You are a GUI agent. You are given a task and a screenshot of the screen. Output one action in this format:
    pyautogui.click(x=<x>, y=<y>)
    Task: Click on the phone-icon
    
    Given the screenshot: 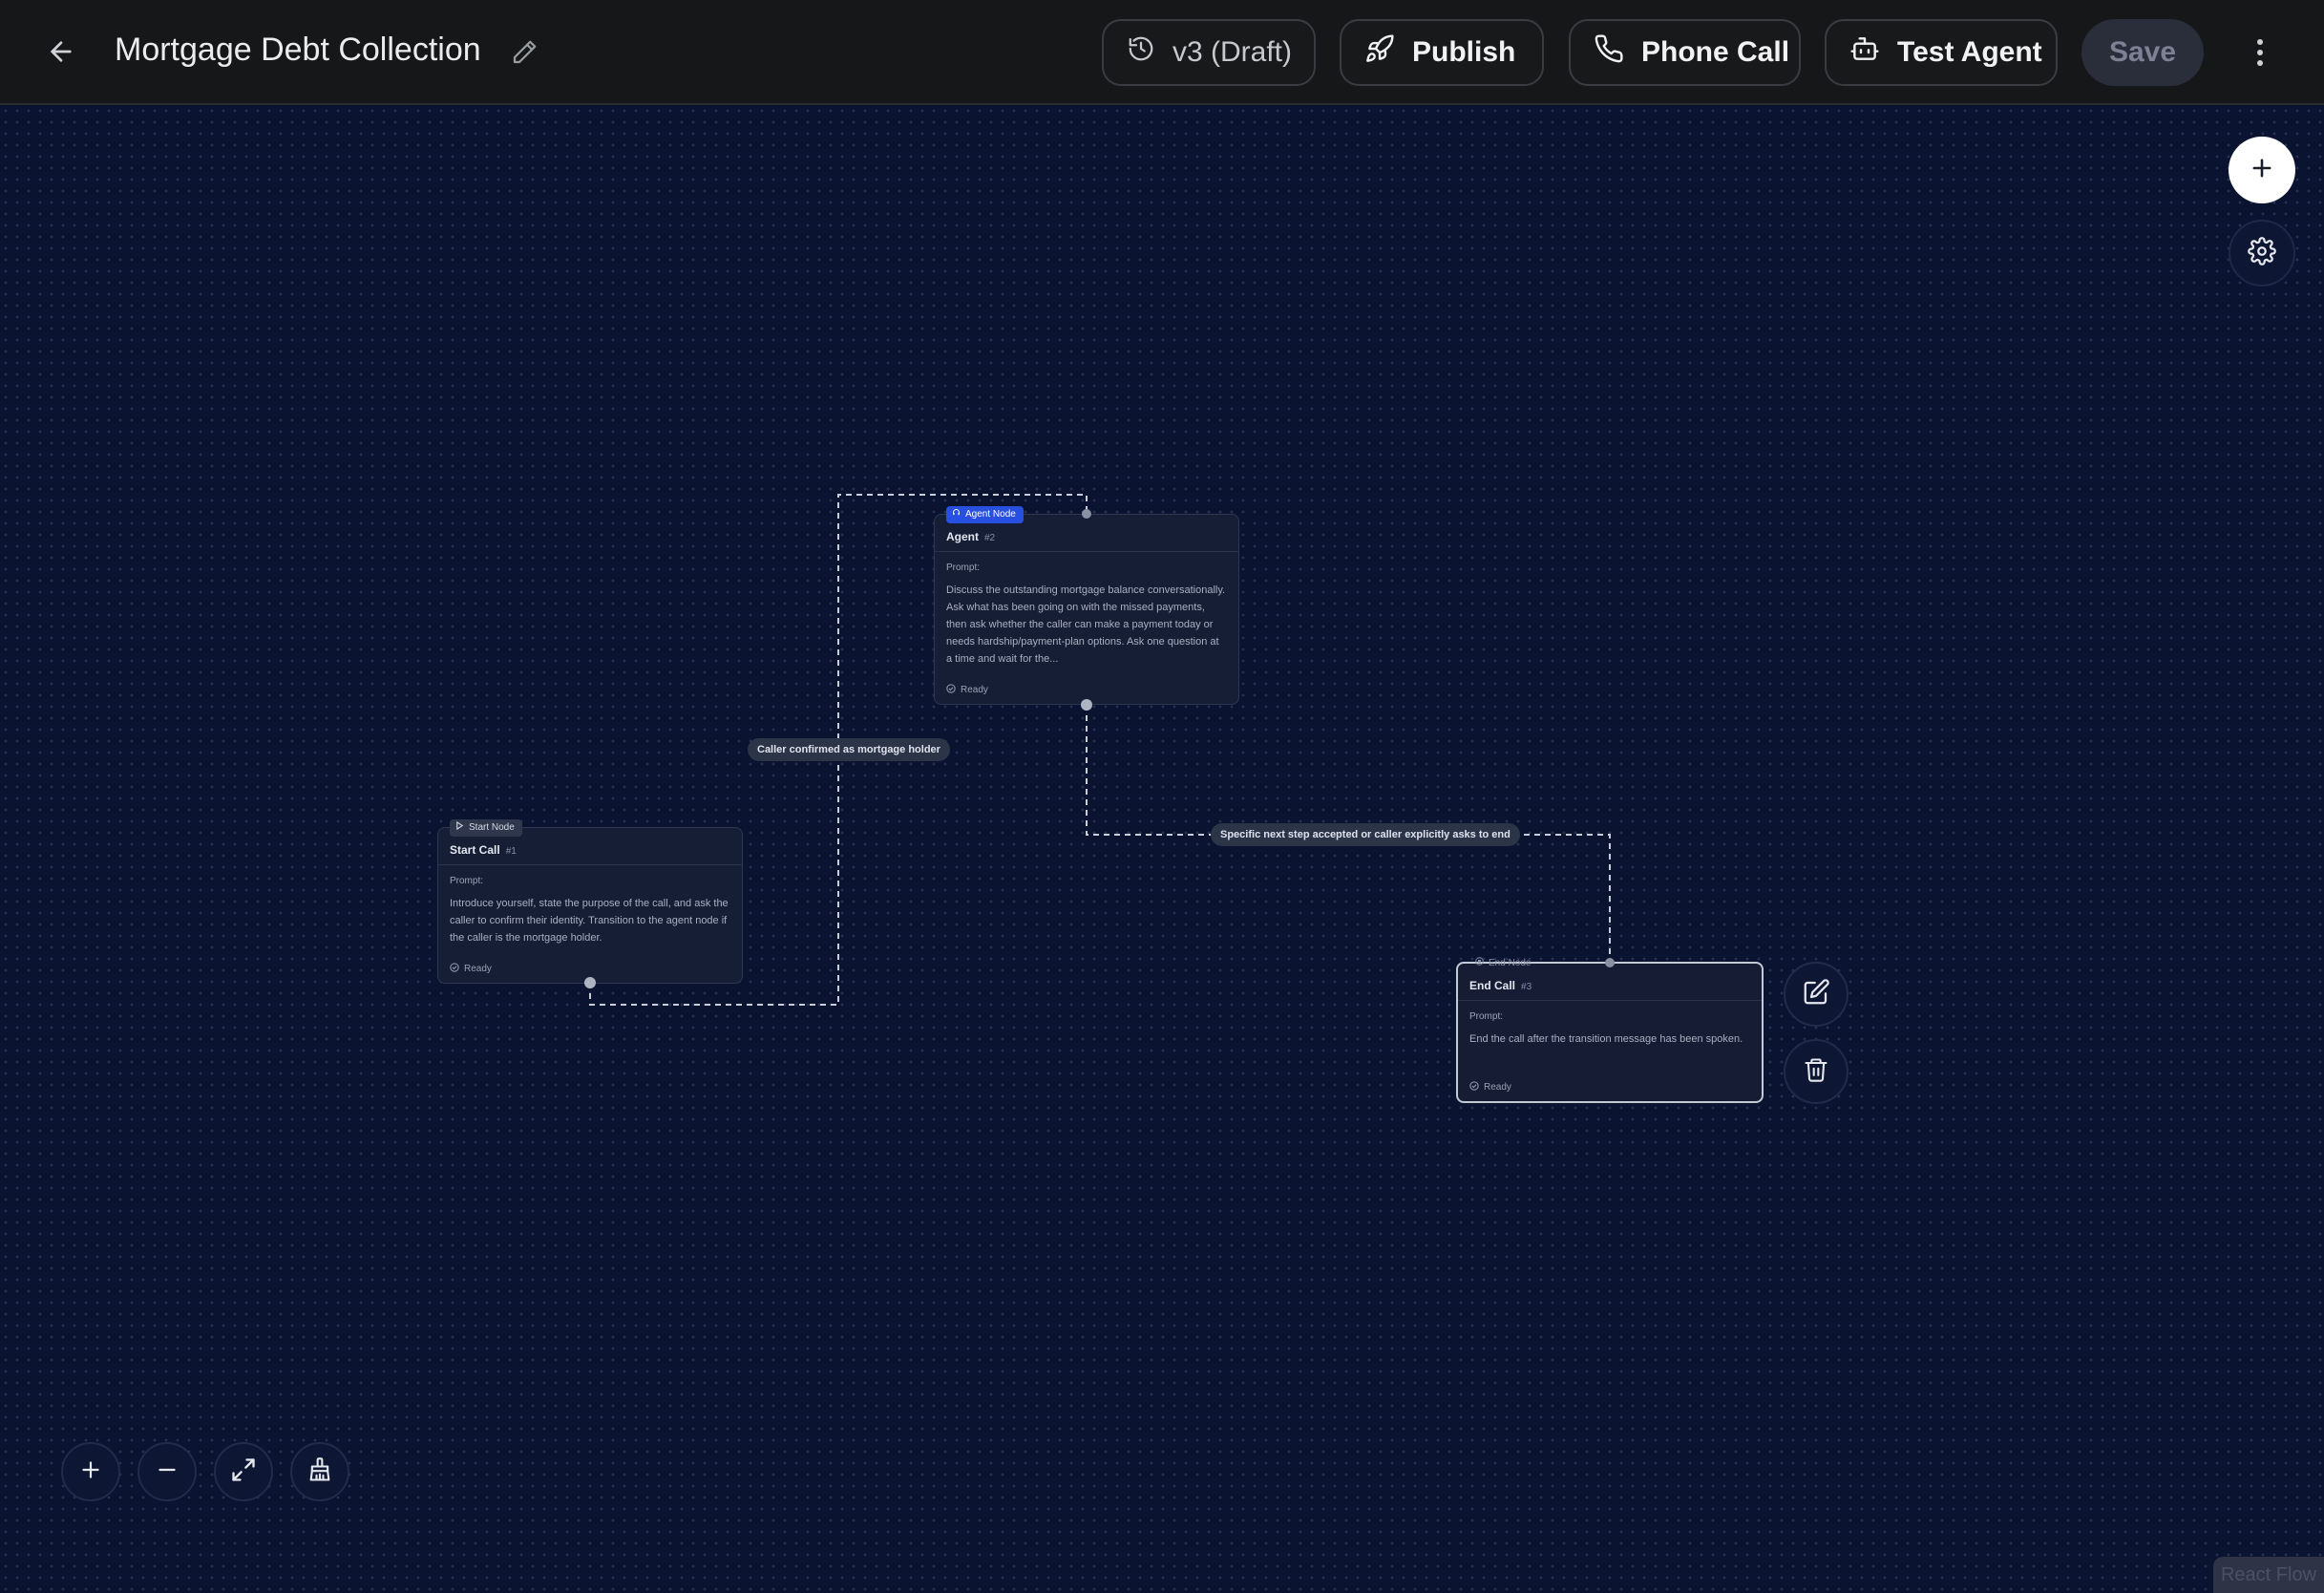 What is the action you would take?
    pyautogui.click(x=1609, y=52)
    